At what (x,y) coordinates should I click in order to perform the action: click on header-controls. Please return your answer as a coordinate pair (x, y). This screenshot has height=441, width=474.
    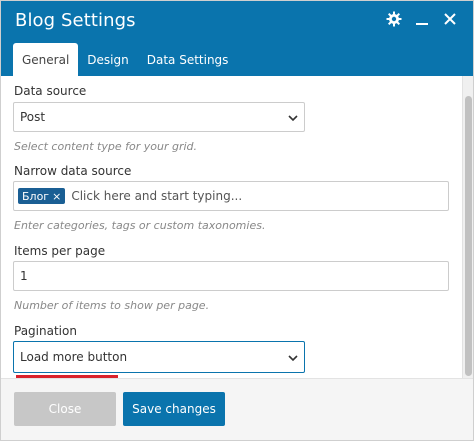
    Looking at the image, I should click on (422, 19).